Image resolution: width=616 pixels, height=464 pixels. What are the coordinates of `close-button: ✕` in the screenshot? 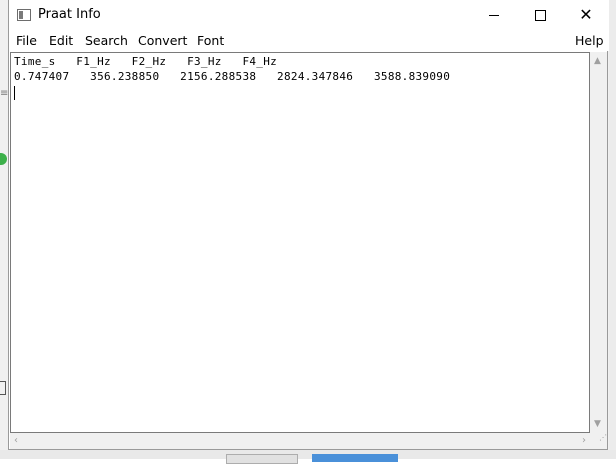 It's located at (586, 15).